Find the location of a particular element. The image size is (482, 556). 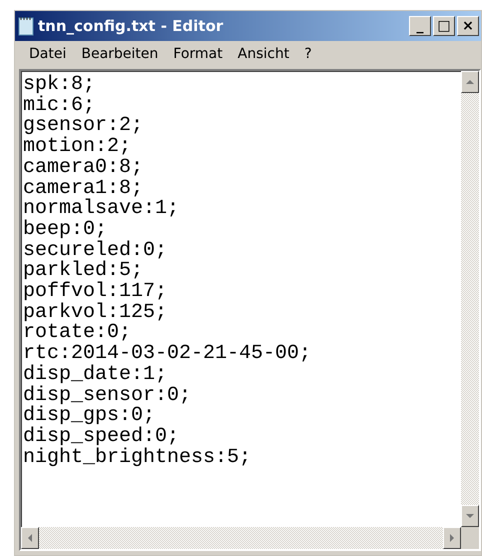

text-line: secureled:0; is located at coordinates (95, 251).